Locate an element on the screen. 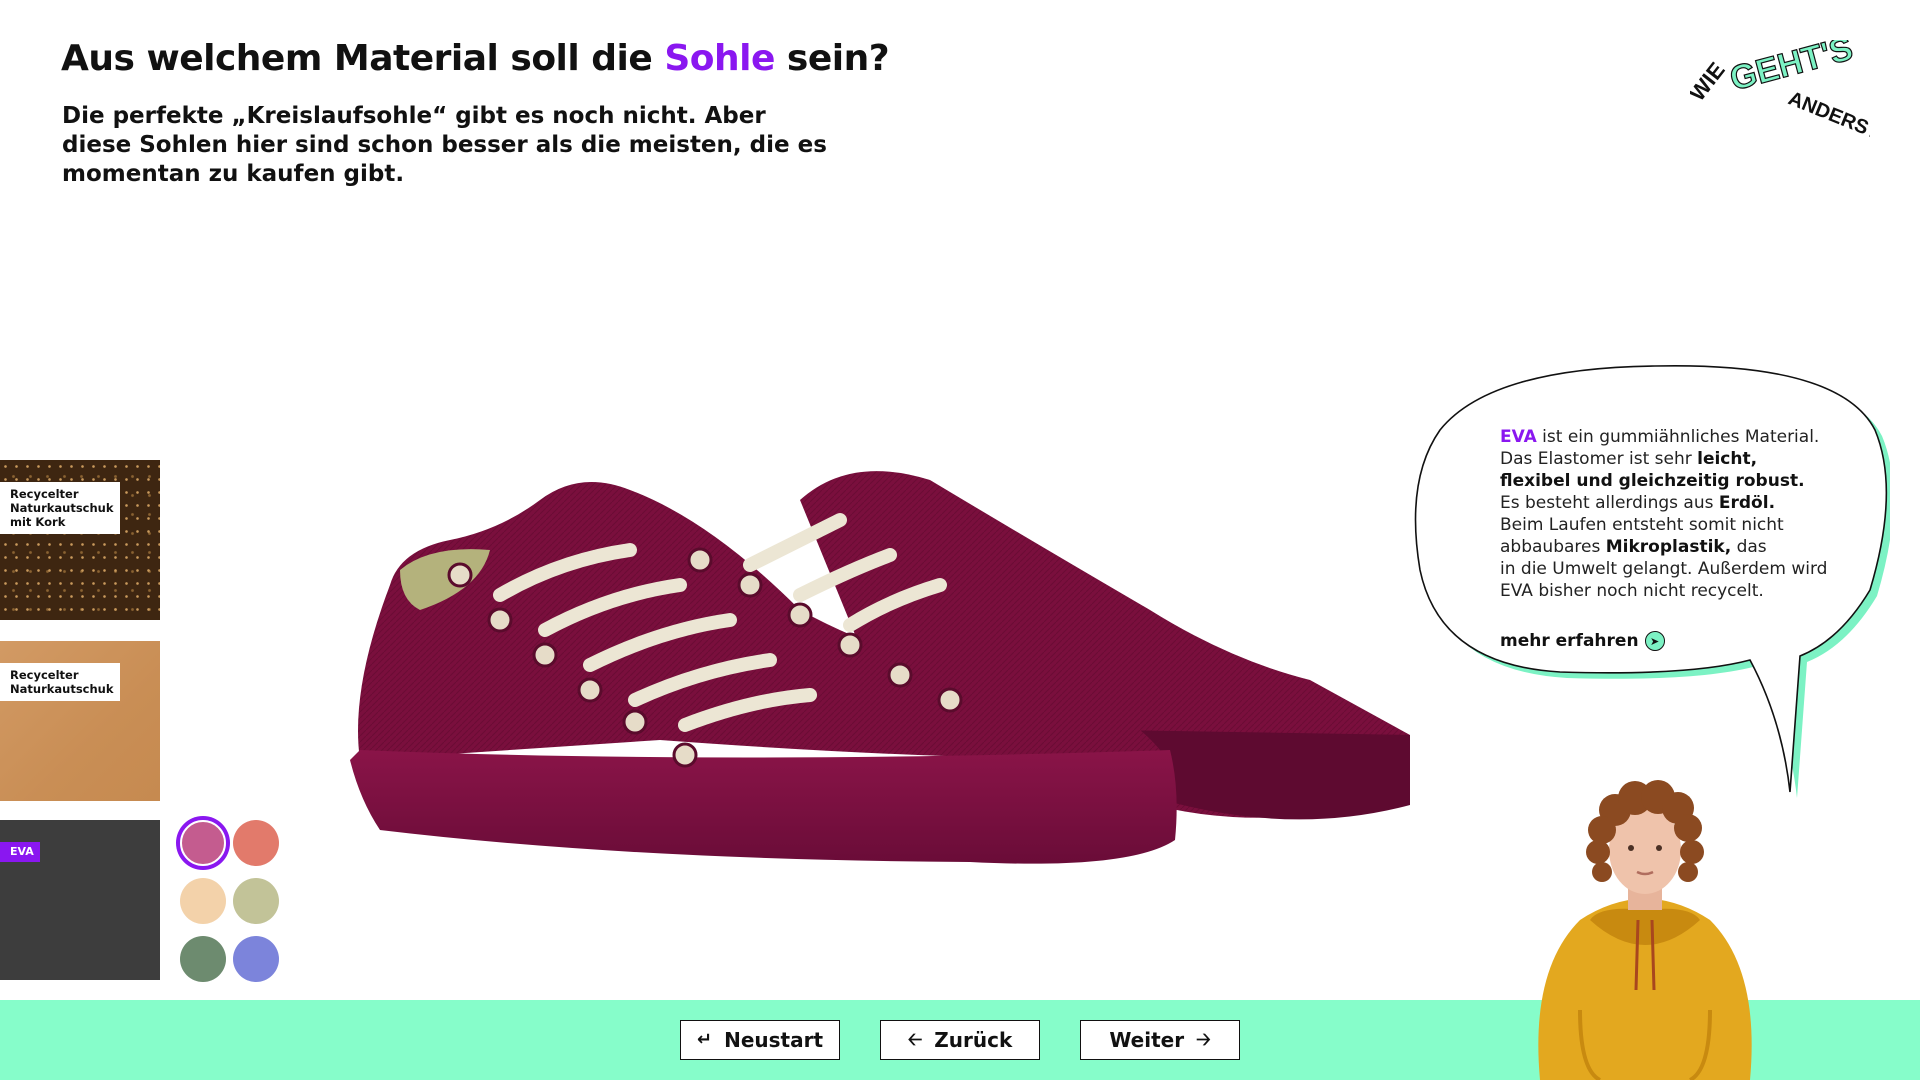  logo-text-gehts: GEHT'S is located at coordinates (1791, 69).